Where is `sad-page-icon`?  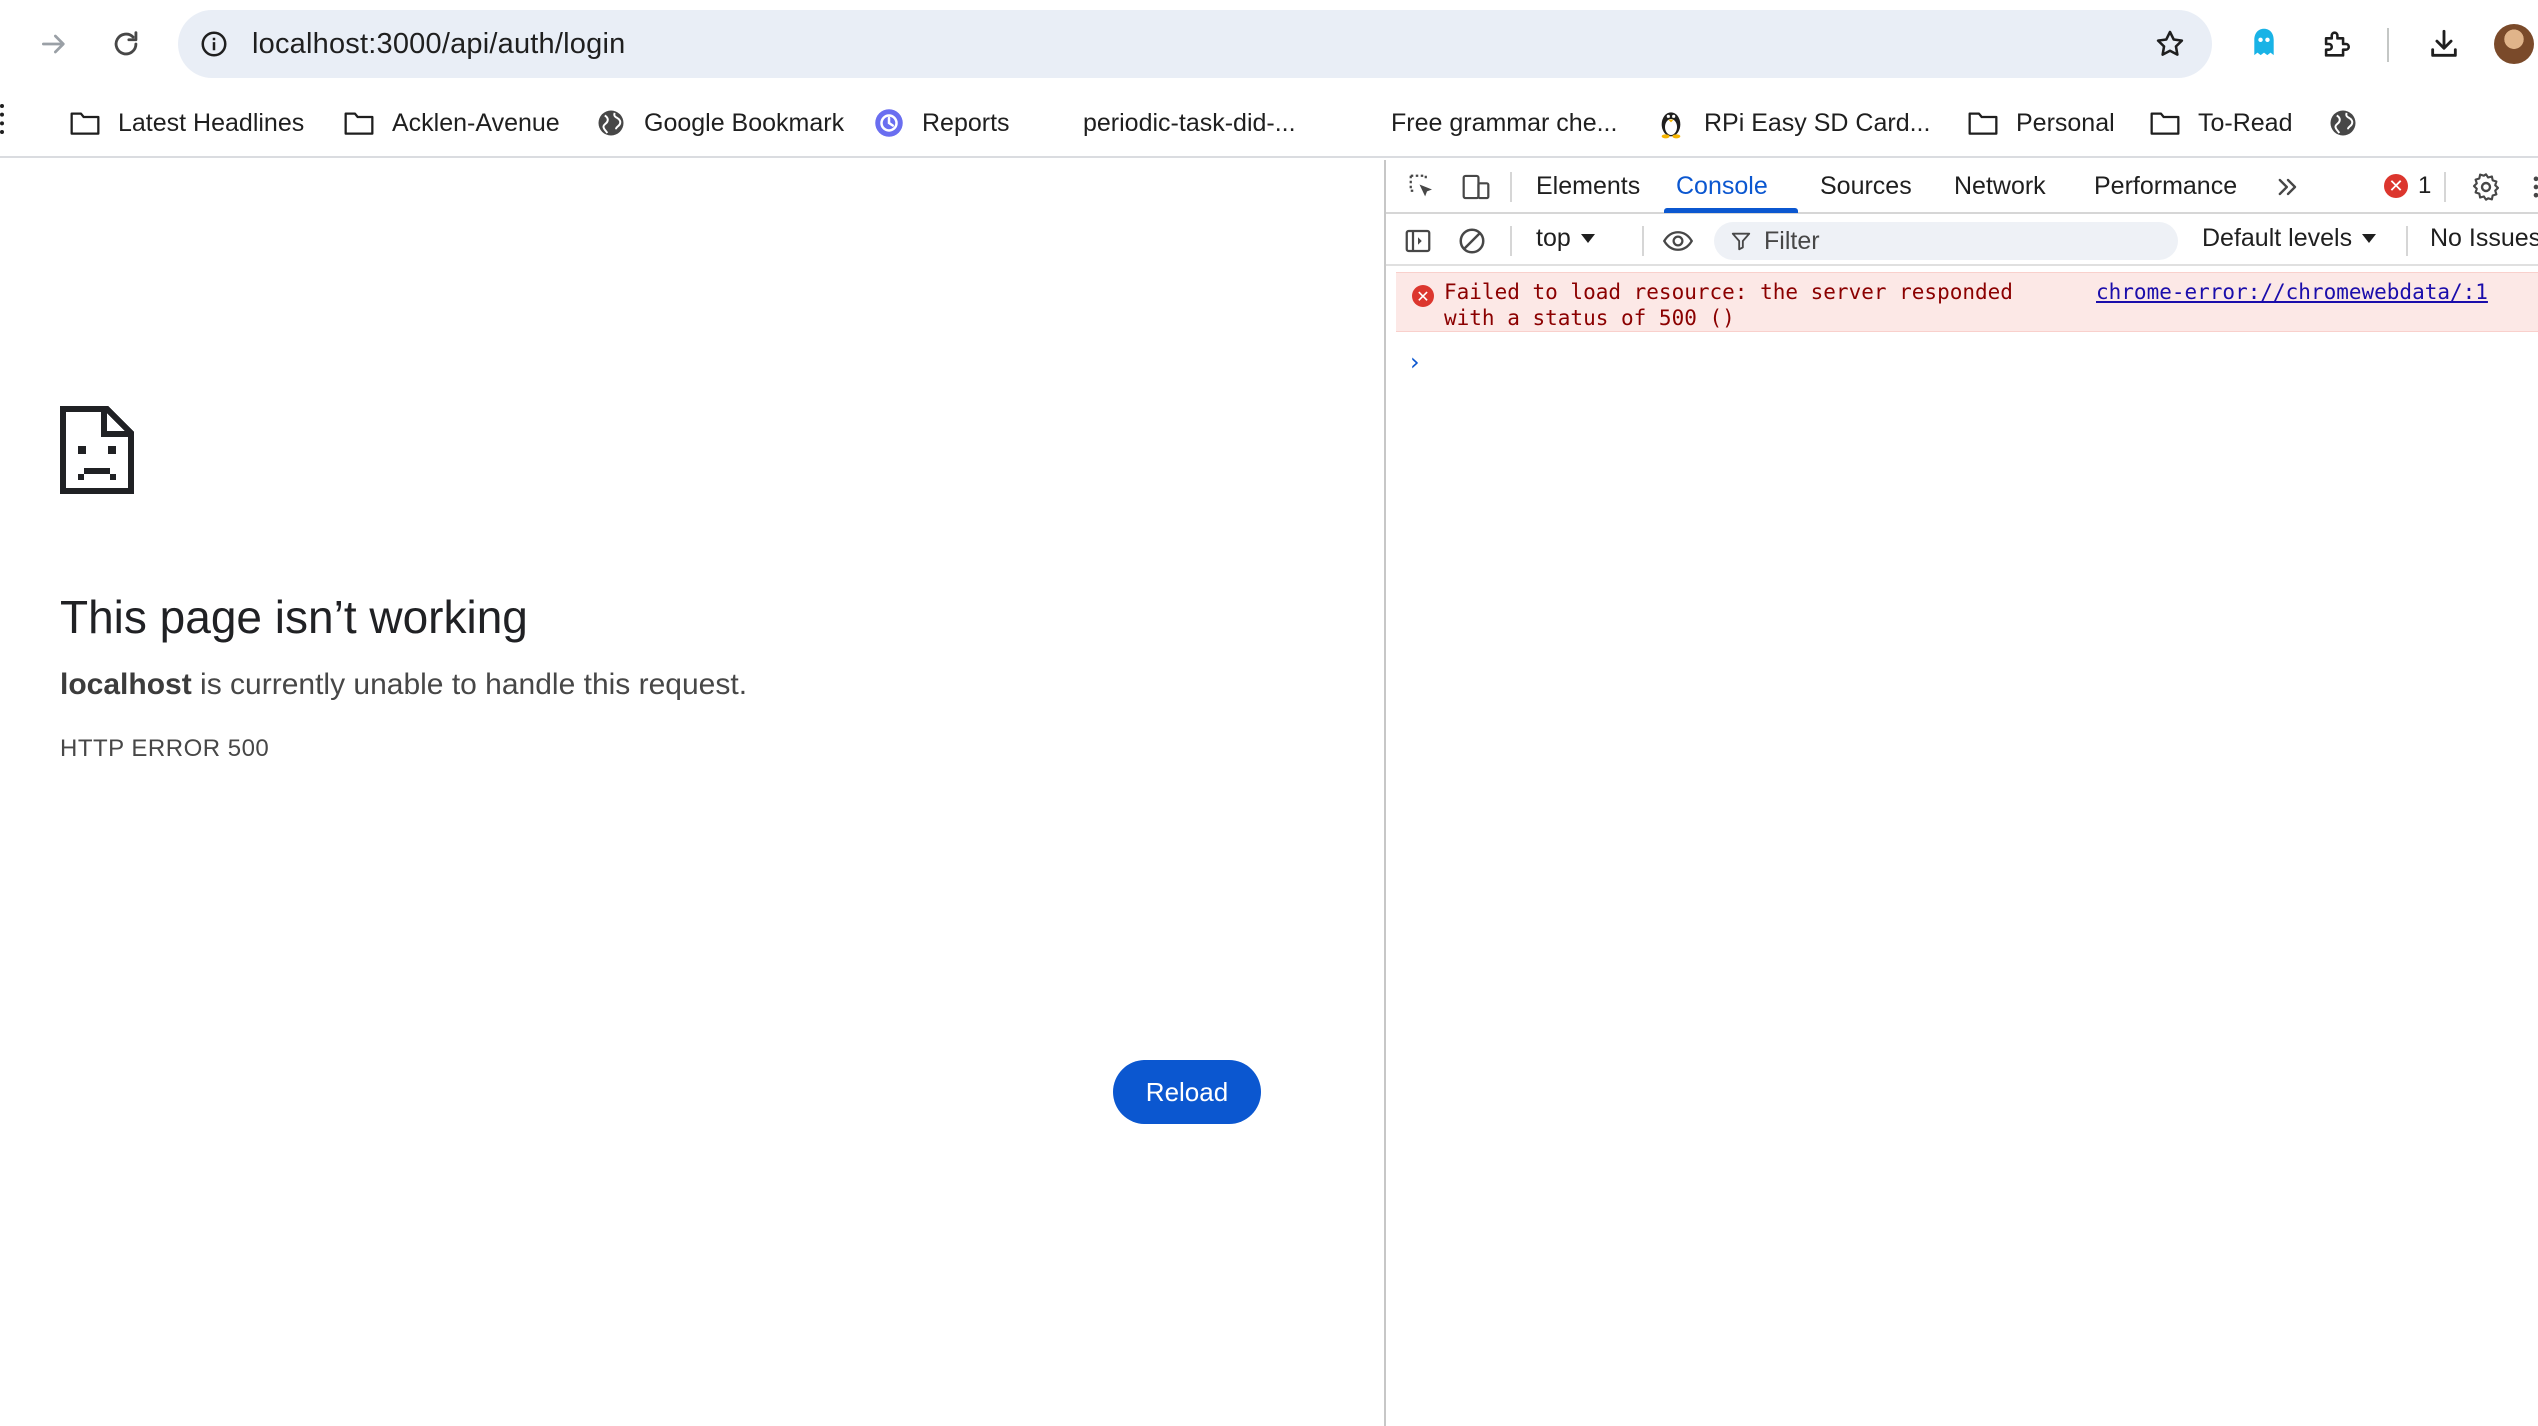
sad-page-icon is located at coordinates (97, 450).